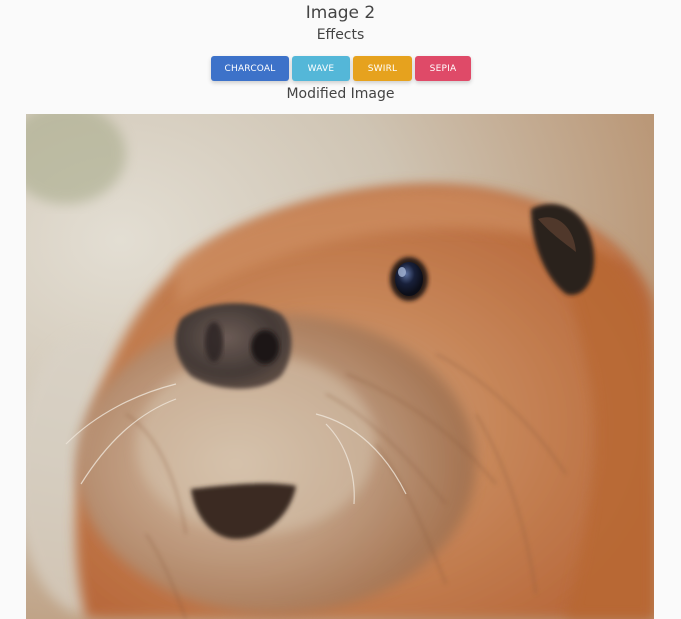 The width and height of the screenshot is (681, 619). Describe the element at coordinates (340, 35) in the screenshot. I see `effects-heading: Effects` at that location.